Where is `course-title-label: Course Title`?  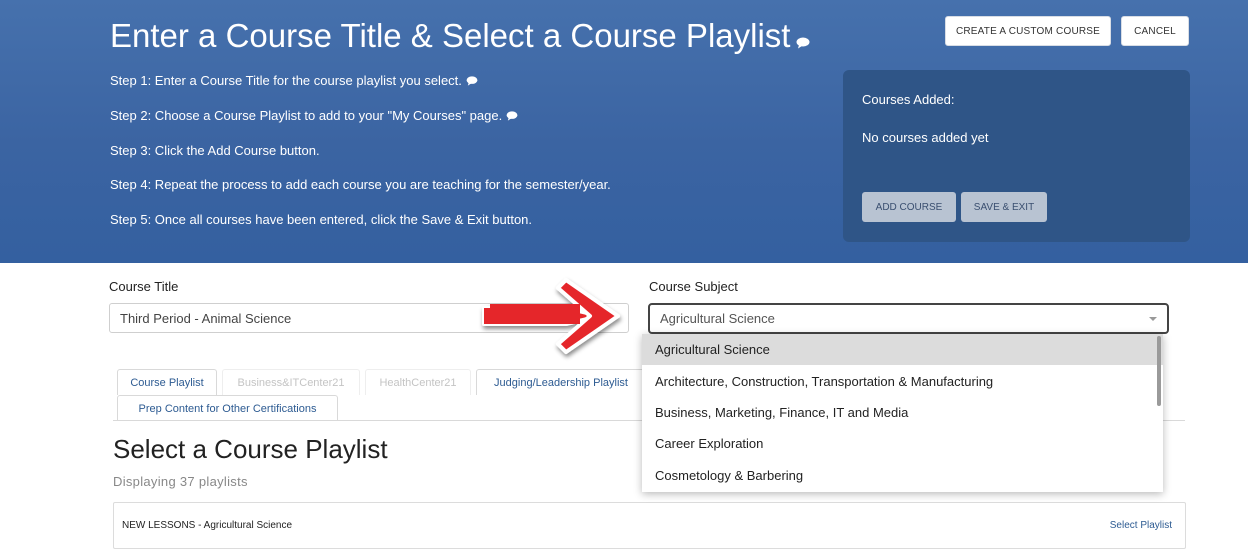
course-title-label: Course Title is located at coordinates (144, 286).